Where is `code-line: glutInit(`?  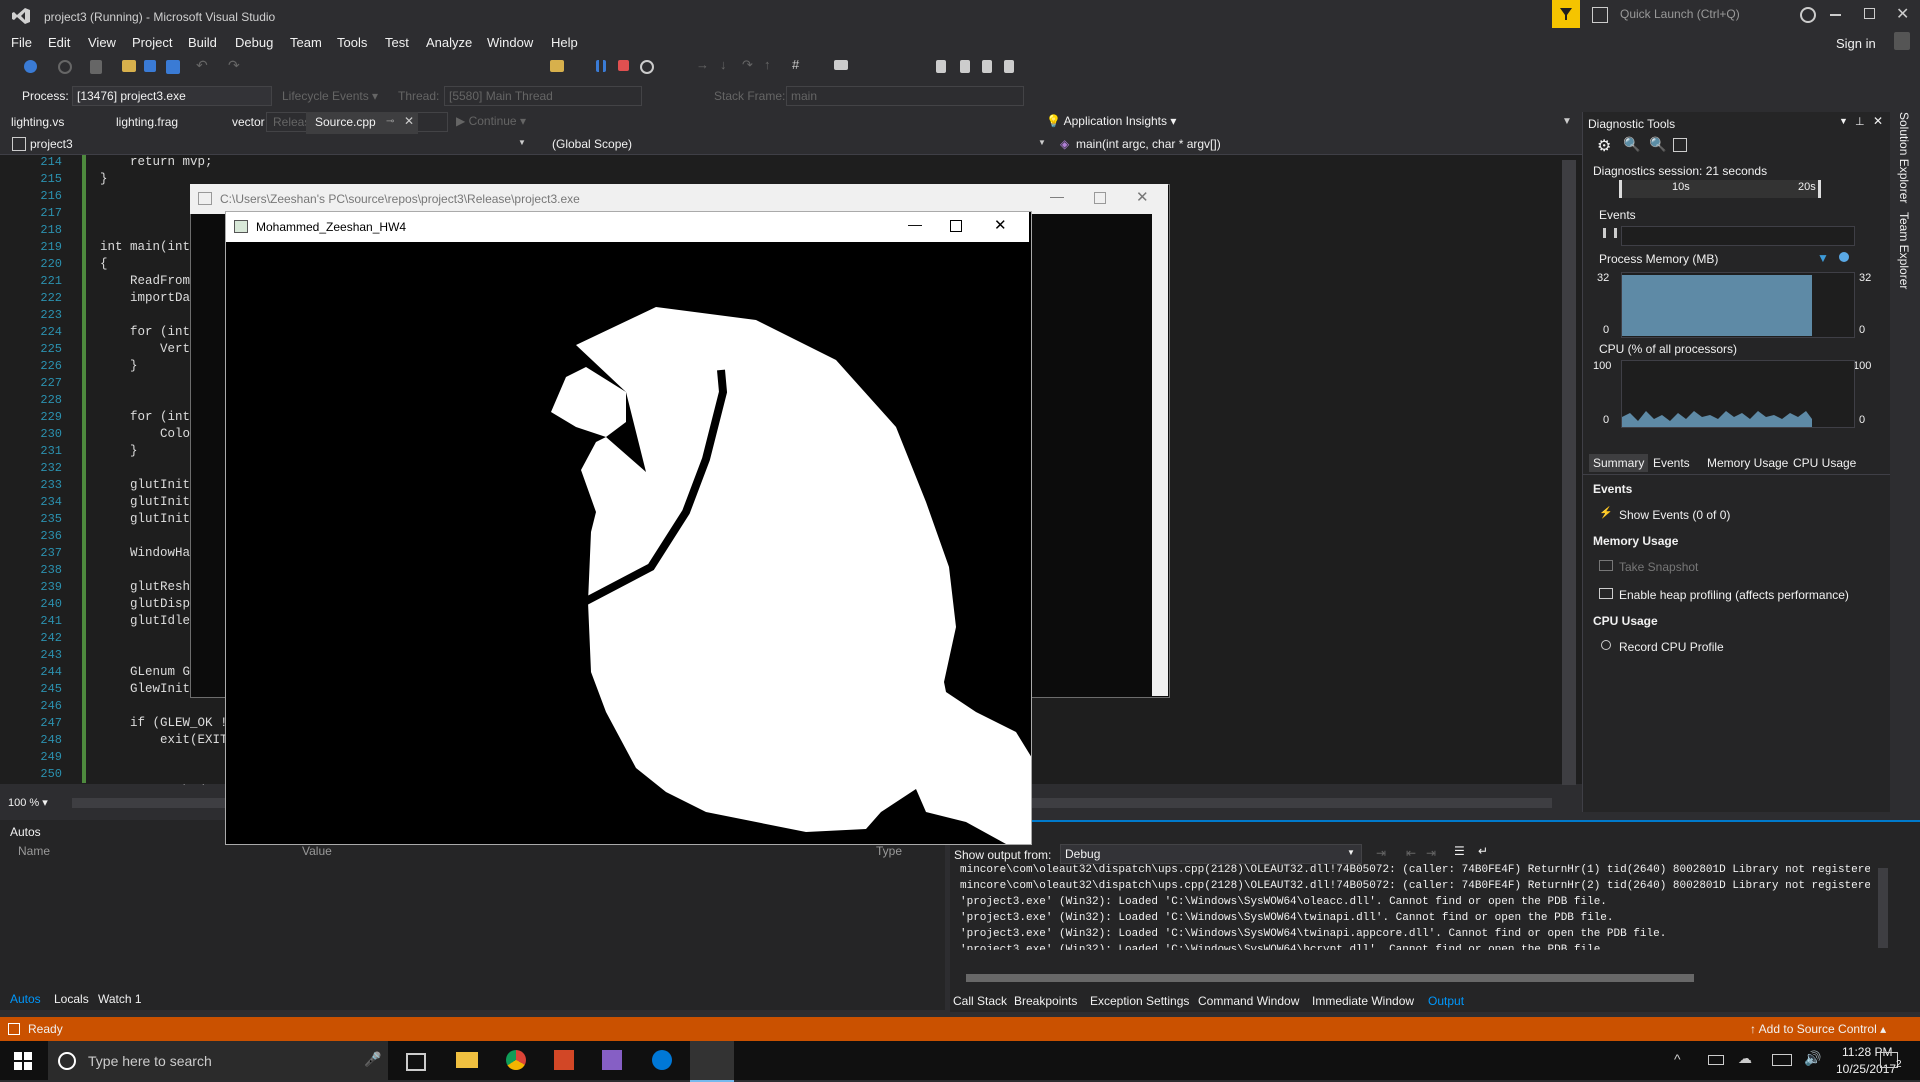 code-line: glutInit( is located at coordinates (149, 485).